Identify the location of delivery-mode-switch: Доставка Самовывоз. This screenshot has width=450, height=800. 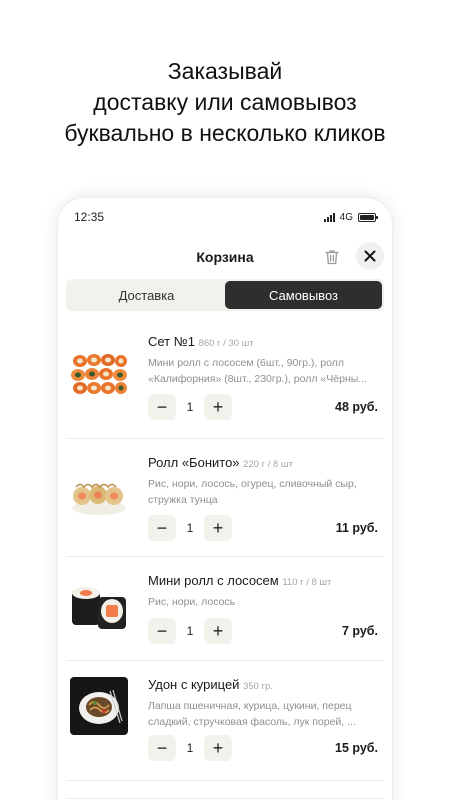
(225, 295).